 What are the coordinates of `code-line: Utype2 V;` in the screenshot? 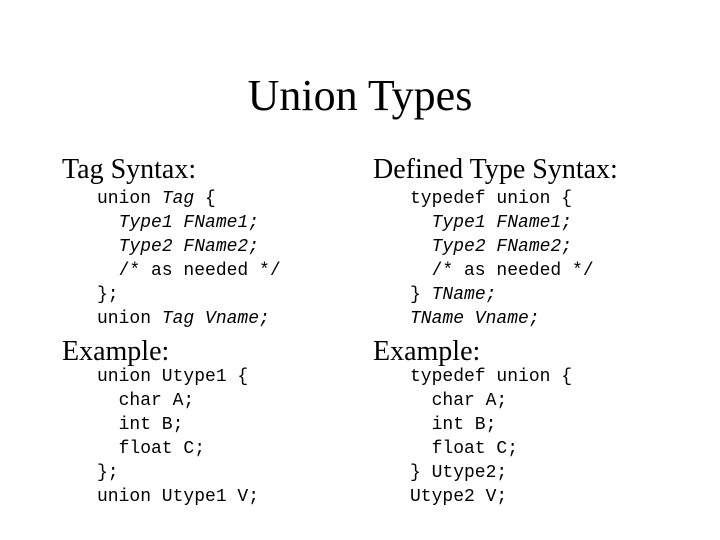 It's located at (491, 497).